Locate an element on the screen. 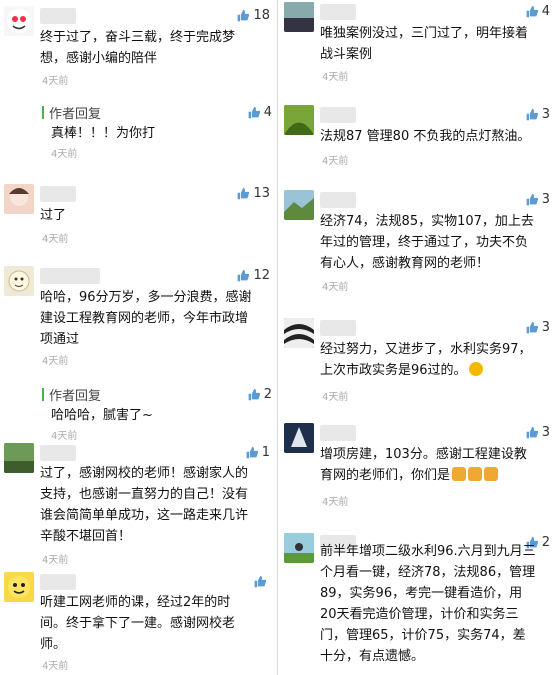 This screenshot has height=675, width=558. comment-text: 经过努力，又进步了，水利实务97， 上次市政实务是96过的。 is located at coordinates (435, 360).